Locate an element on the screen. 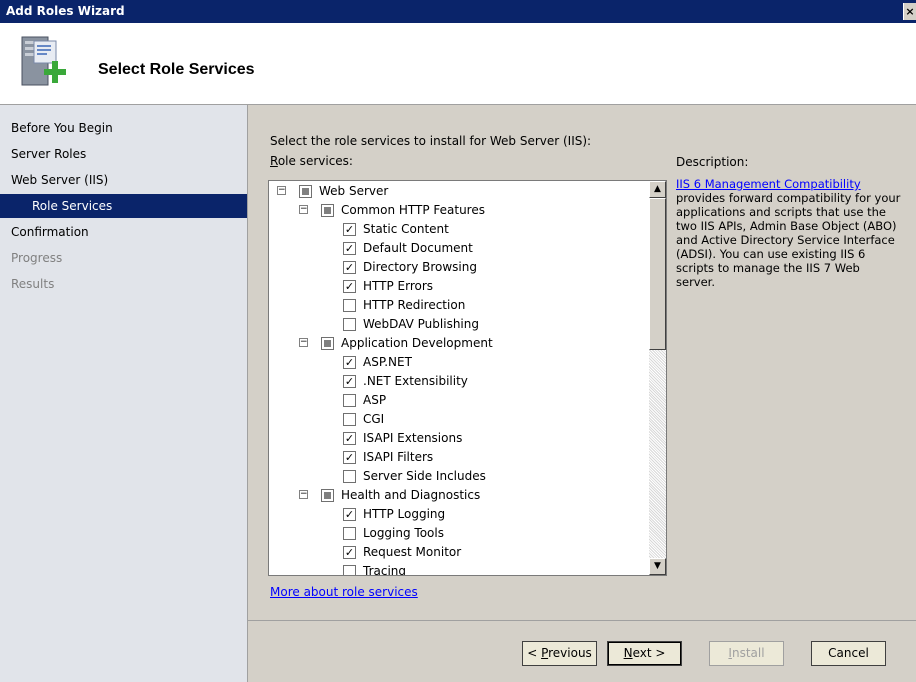 Image resolution: width=916 pixels, height=682 pixels. nav-step-before-you-begin: Before You Begin is located at coordinates (123, 128).